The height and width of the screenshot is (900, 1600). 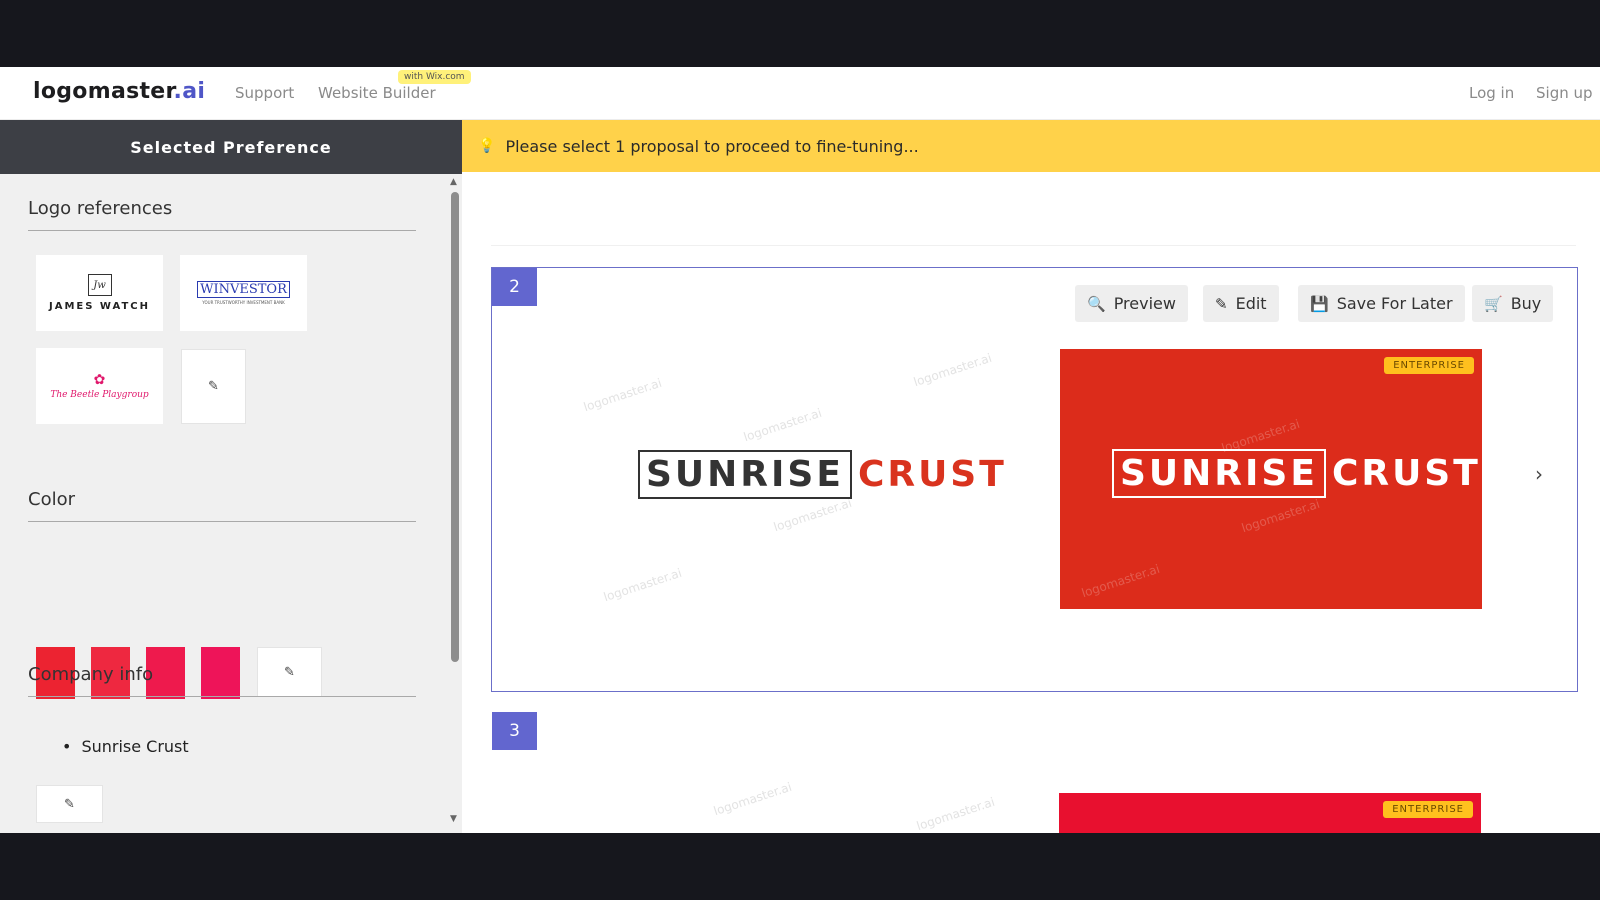 What do you see at coordinates (264, 93) in the screenshot?
I see `support-link: Support` at bounding box center [264, 93].